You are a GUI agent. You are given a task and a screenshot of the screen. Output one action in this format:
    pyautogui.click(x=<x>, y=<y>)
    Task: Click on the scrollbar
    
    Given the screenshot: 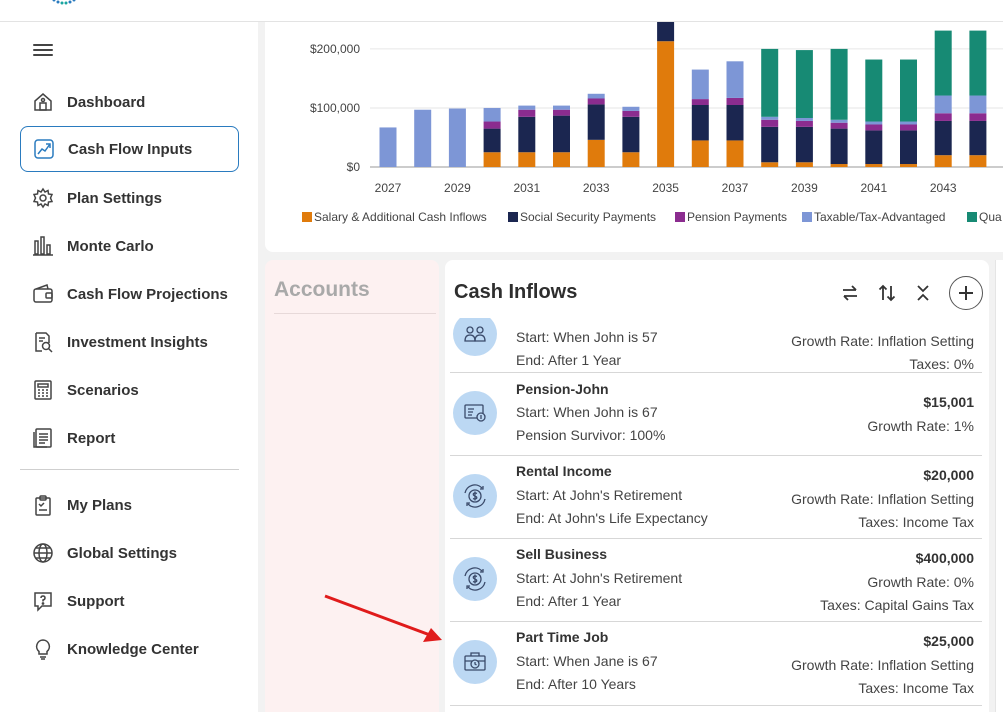 What is the action you would take?
    pyautogui.click(x=999, y=486)
    